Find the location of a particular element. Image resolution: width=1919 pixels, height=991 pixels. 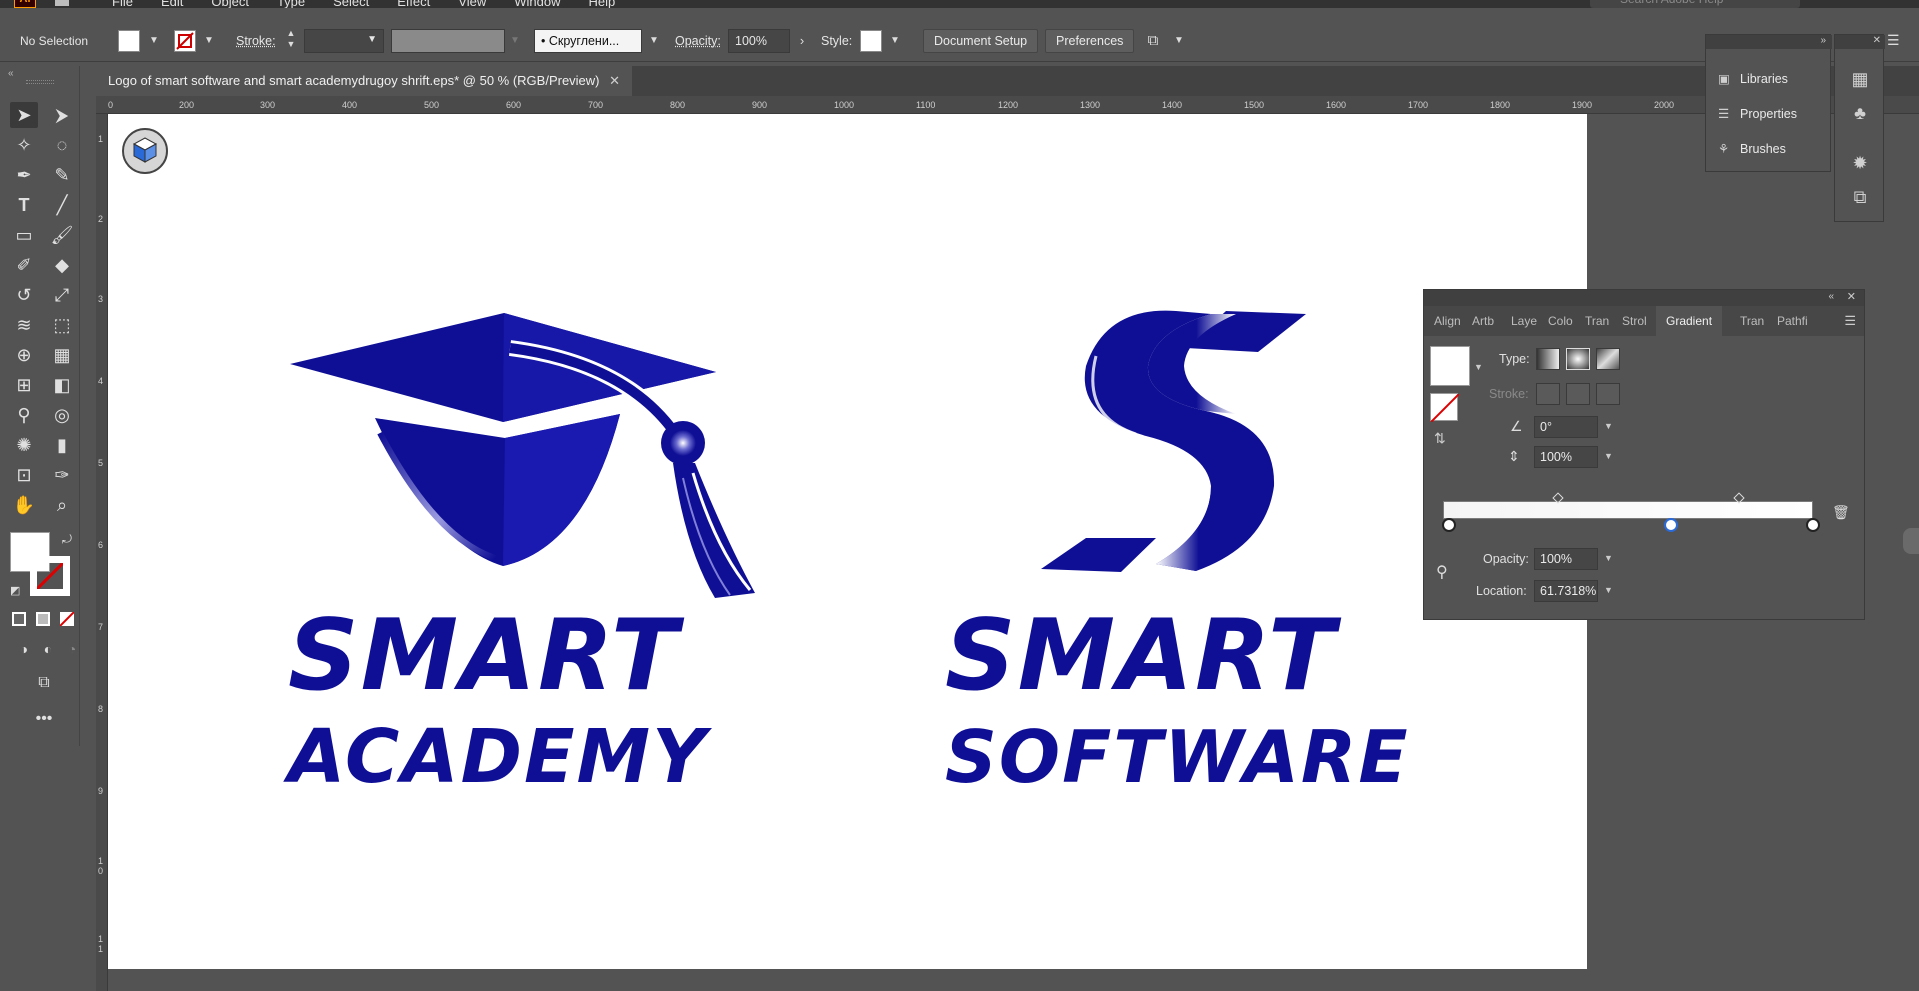

eyedropper-icon: ⚲ is located at coordinates (1442, 572).